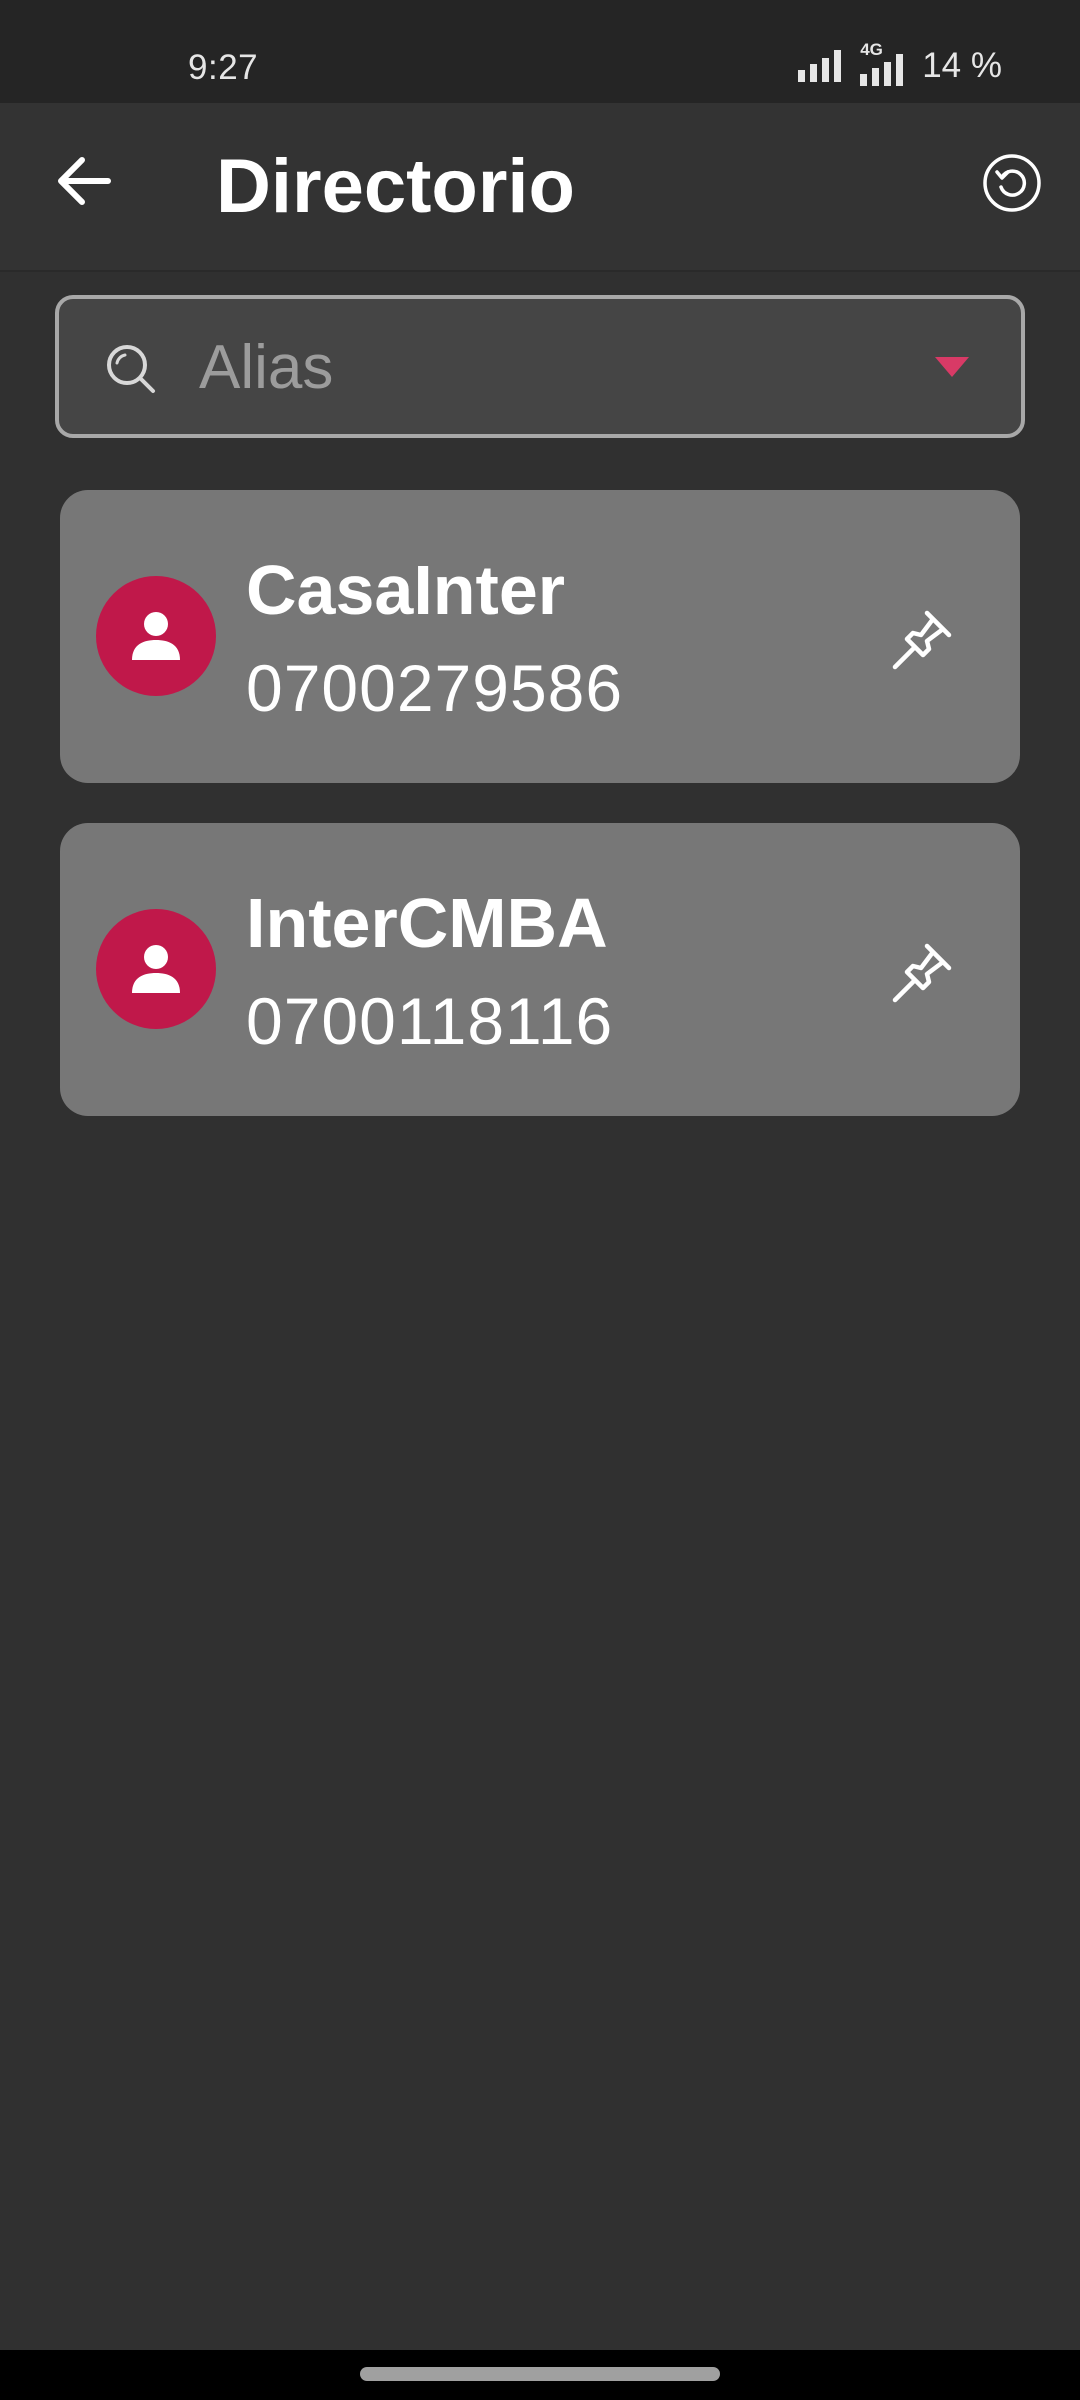  What do you see at coordinates (435, 688) in the screenshot?
I see `contact-number: 0700279586` at bounding box center [435, 688].